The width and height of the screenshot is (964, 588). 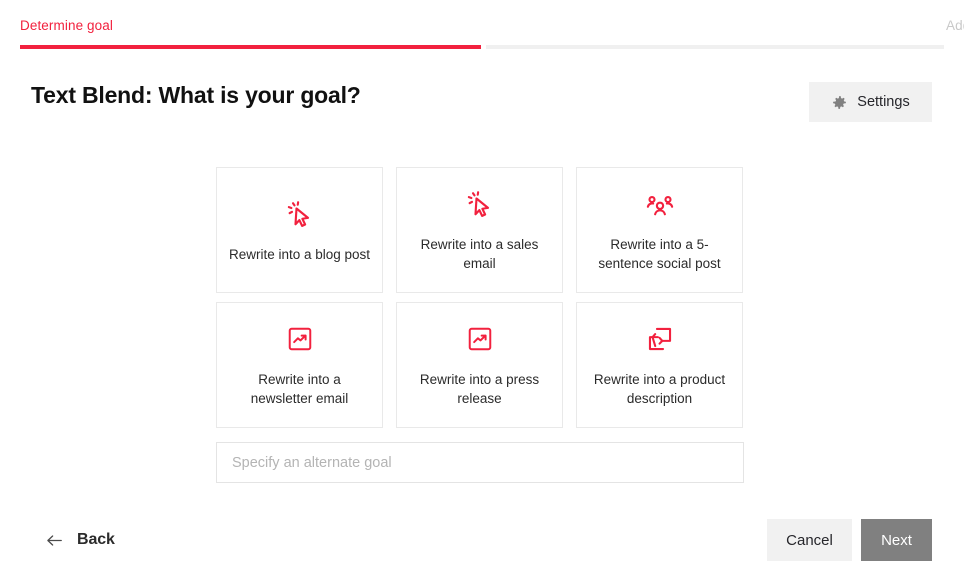 I want to click on back-button: Back, so click(x=80, y=540).